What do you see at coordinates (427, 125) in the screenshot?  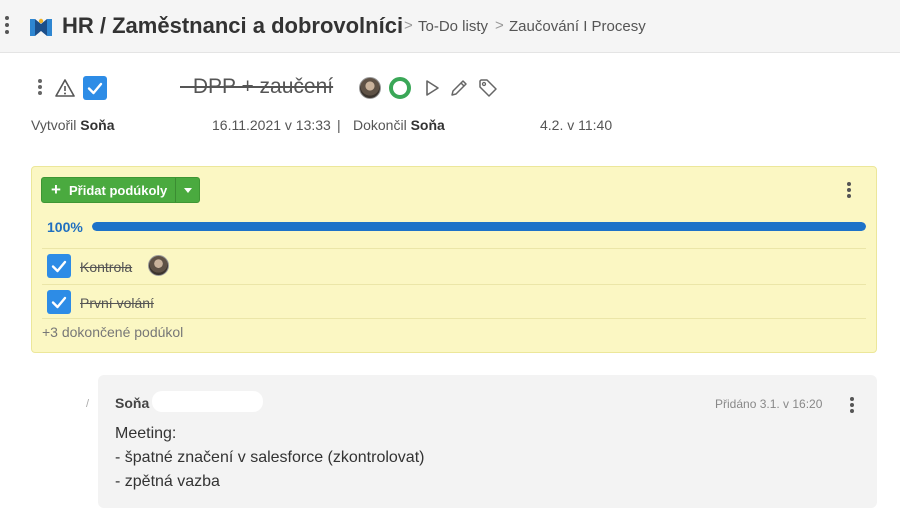 I see `completed-by: Soňa` at bounding box center [427, 125].